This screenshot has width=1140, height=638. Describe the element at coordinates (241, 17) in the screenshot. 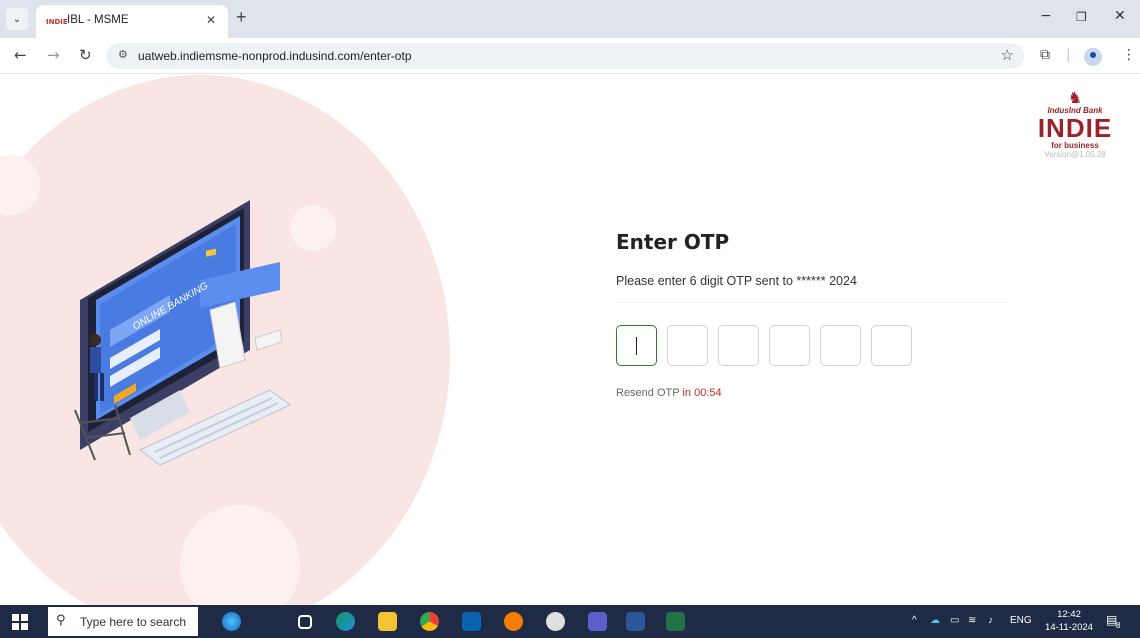

I see `new-tab-button: +` at that location.